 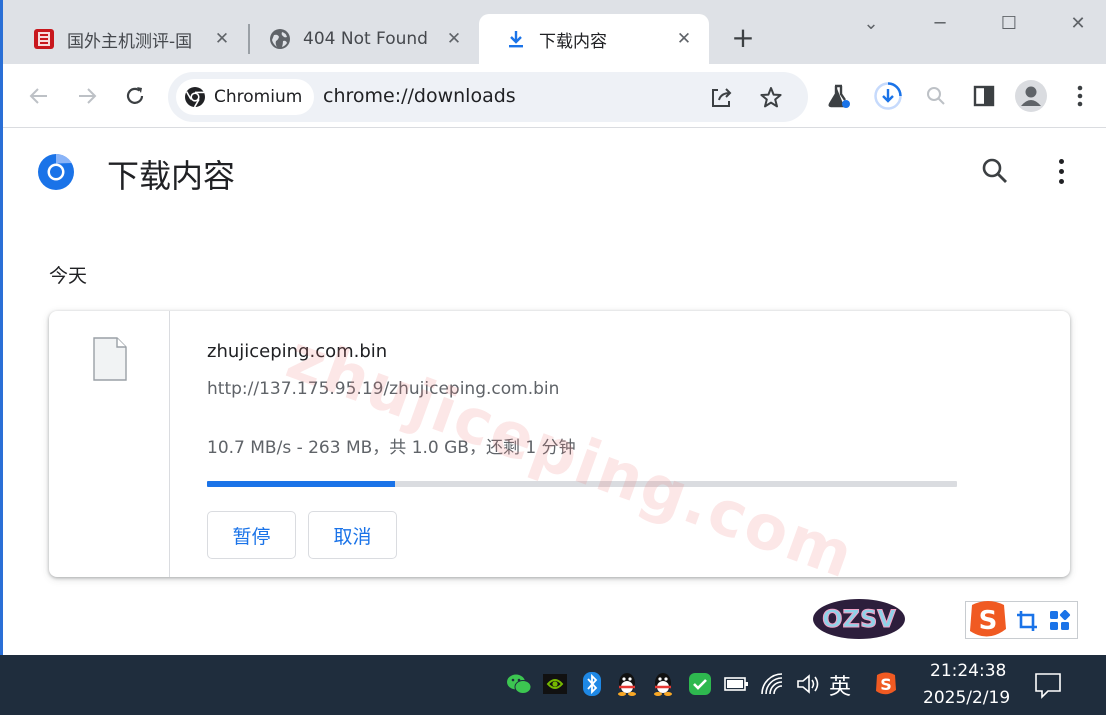 I want to click on bluetooth-icon, so click(x=592, y=684).